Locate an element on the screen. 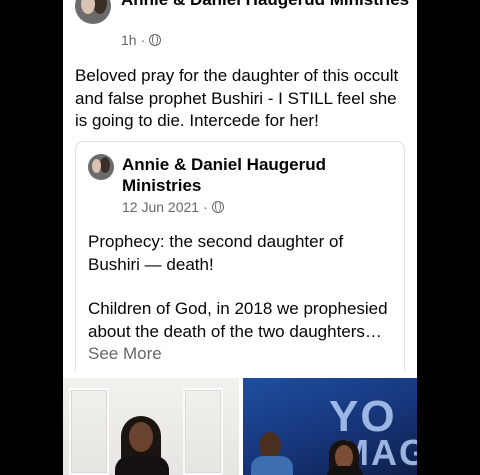  photo-woman-portrait is located at coordinates (151, 426).